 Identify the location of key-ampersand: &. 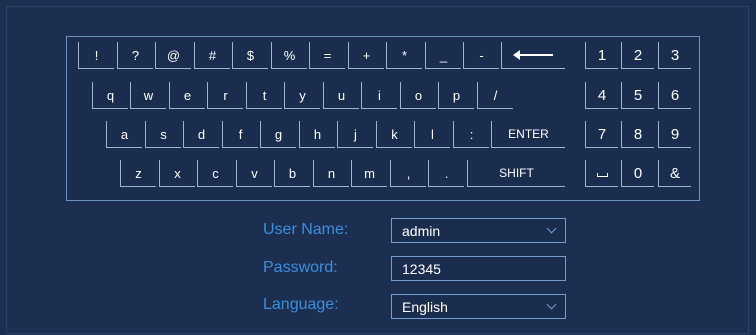
(674, 173).